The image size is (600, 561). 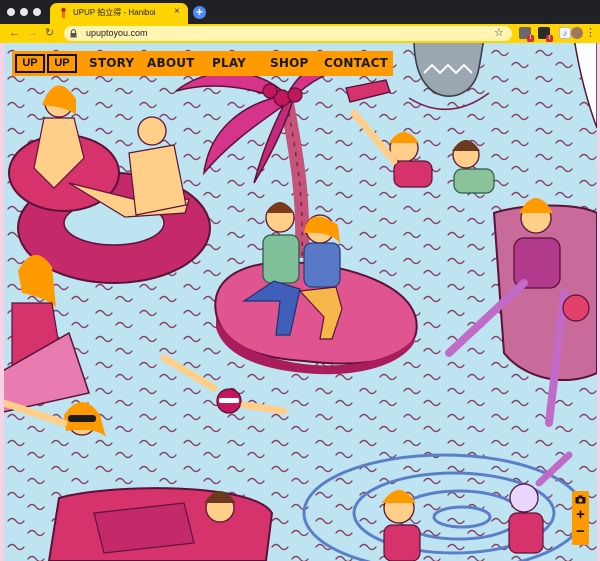 I want to click on camera-icon, so click(x=580, y=499).